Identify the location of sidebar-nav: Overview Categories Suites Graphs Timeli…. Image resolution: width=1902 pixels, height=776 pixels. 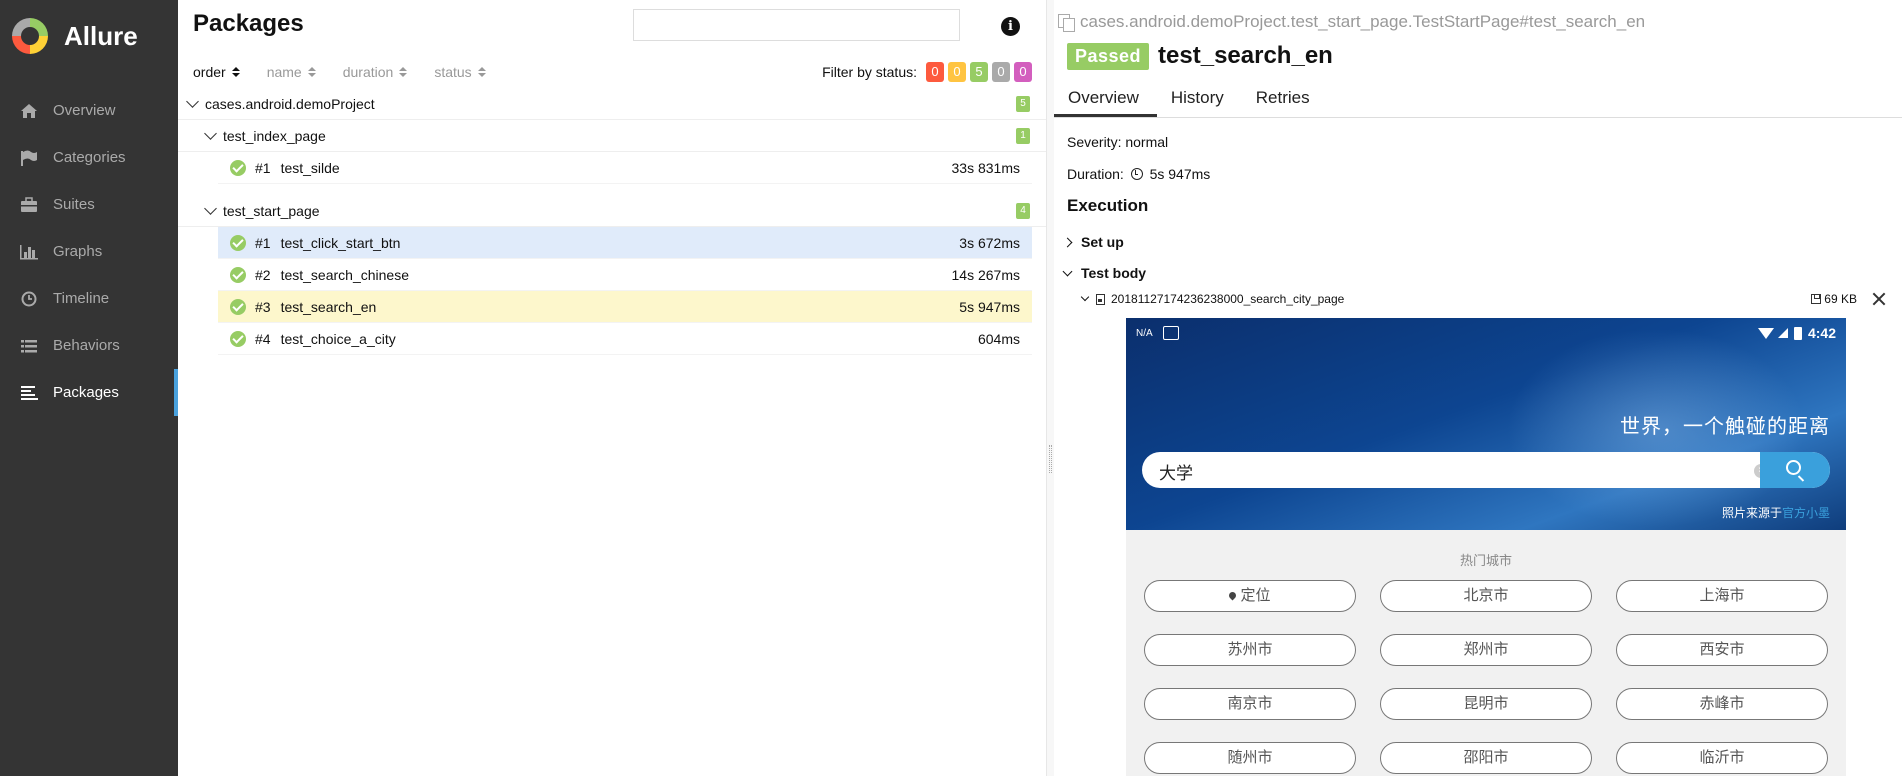
(89, 251).